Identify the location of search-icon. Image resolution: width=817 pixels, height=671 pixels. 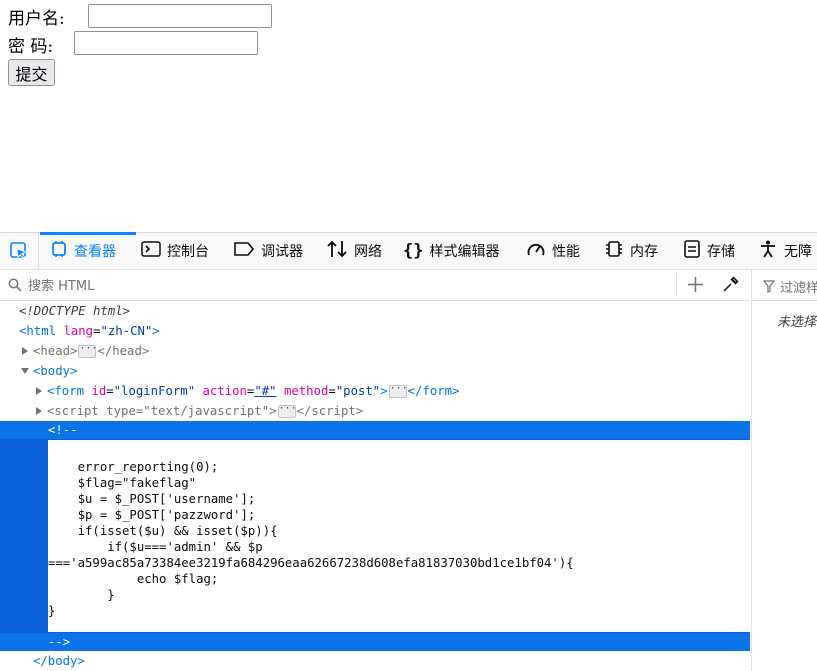
(15, 286).